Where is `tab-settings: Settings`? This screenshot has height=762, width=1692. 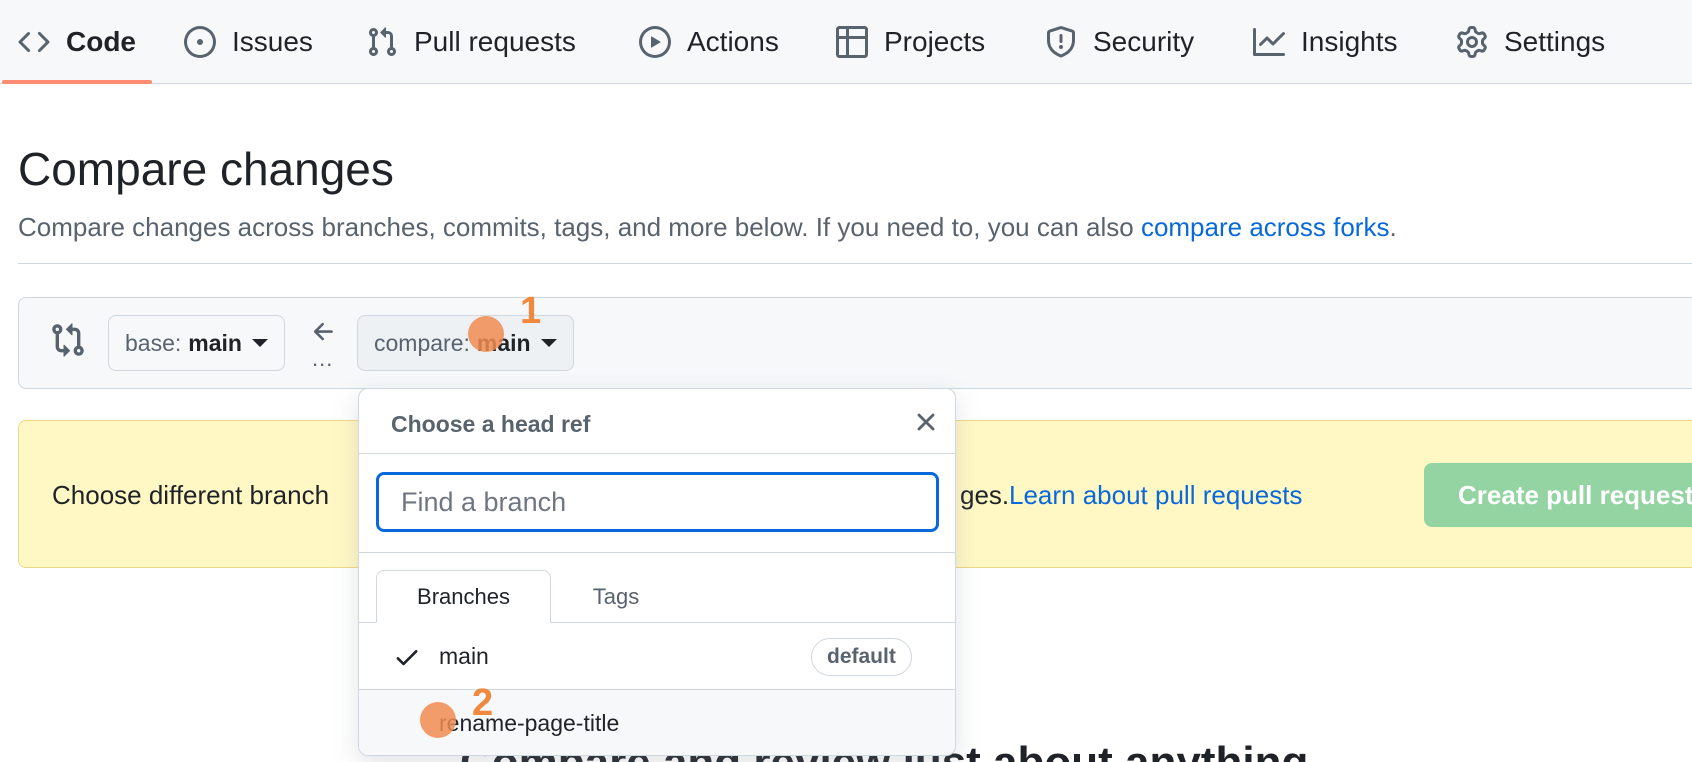
tab-settings: Settings is located at coordinates (1530, 42).